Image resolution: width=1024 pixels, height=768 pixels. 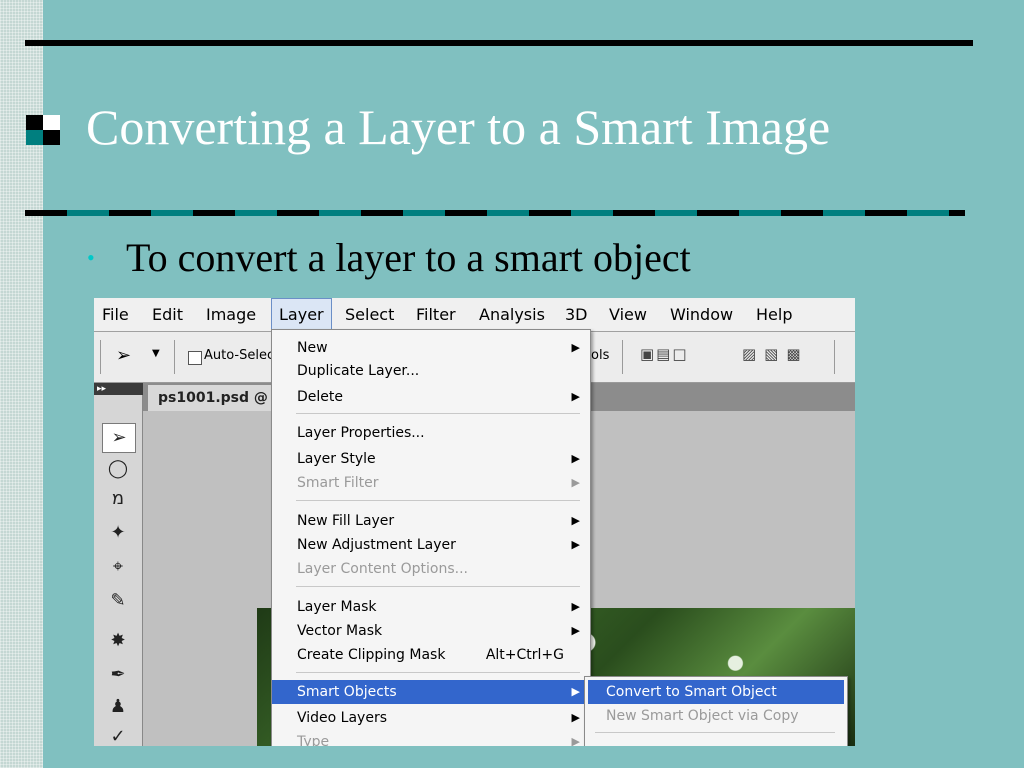 What do you see at coordinates (628, 314) in the screenshot?
I see `menu-view: View` at bounding box center [628, 314].